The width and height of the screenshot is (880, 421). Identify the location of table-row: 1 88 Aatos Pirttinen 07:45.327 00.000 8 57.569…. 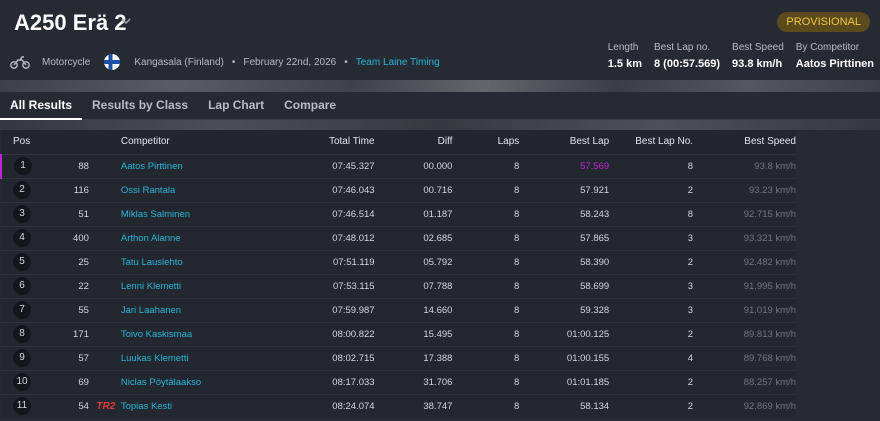
(398, 166).